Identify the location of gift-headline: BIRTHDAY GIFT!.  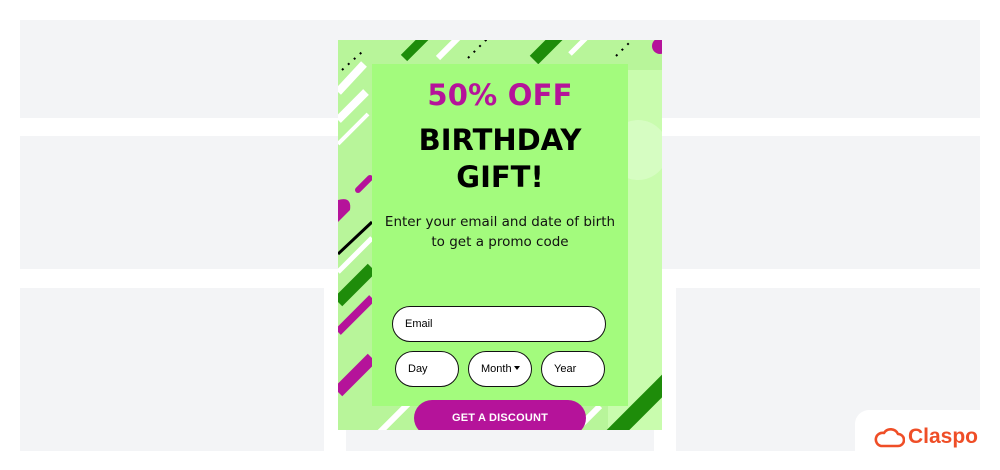
(500, 159).